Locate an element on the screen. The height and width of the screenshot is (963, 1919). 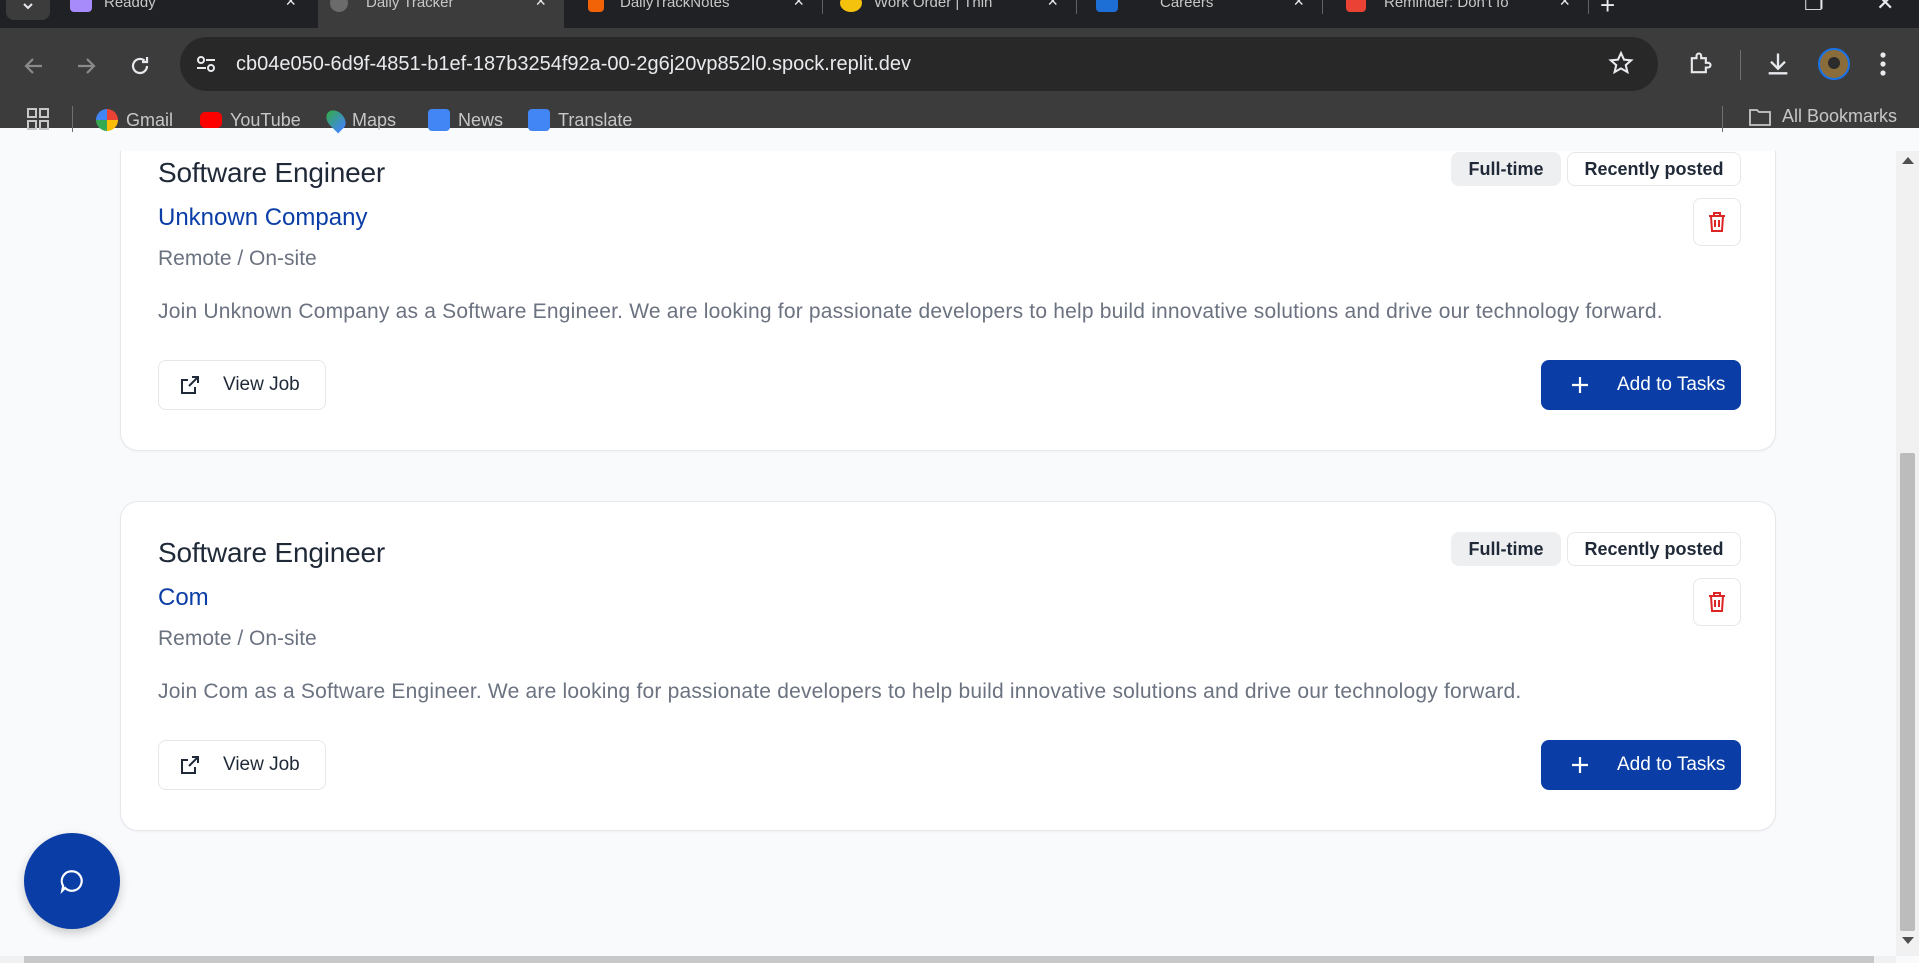
tab-title: Readdy is located at coordinates (130, 5).